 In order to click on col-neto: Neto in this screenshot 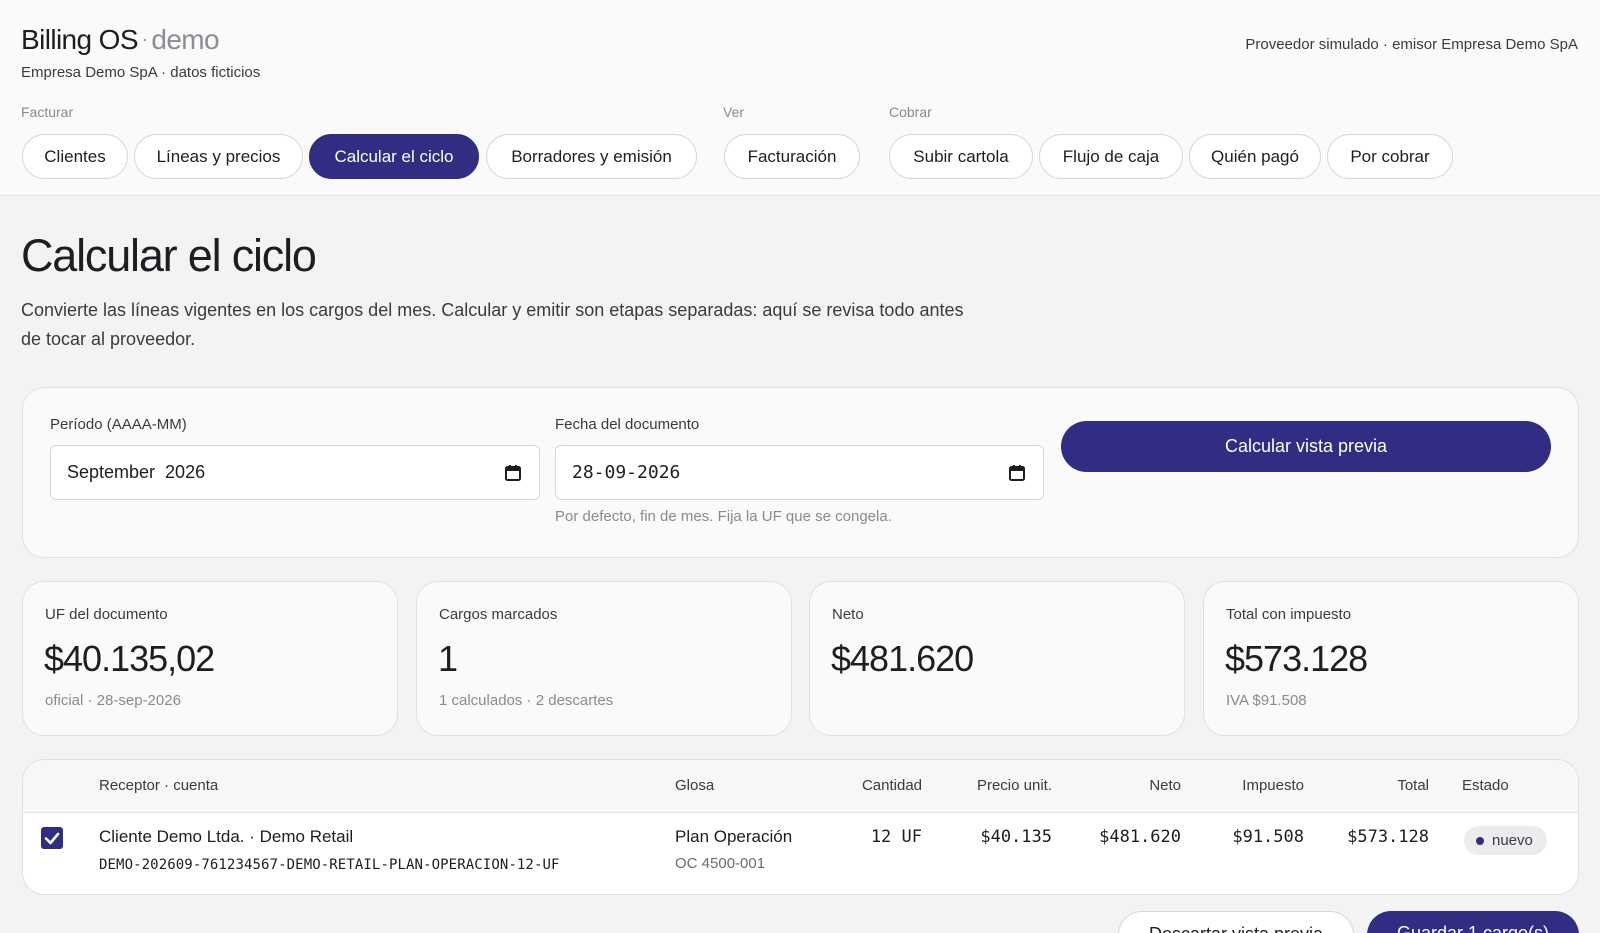, I will do `click(1165, 785)`.